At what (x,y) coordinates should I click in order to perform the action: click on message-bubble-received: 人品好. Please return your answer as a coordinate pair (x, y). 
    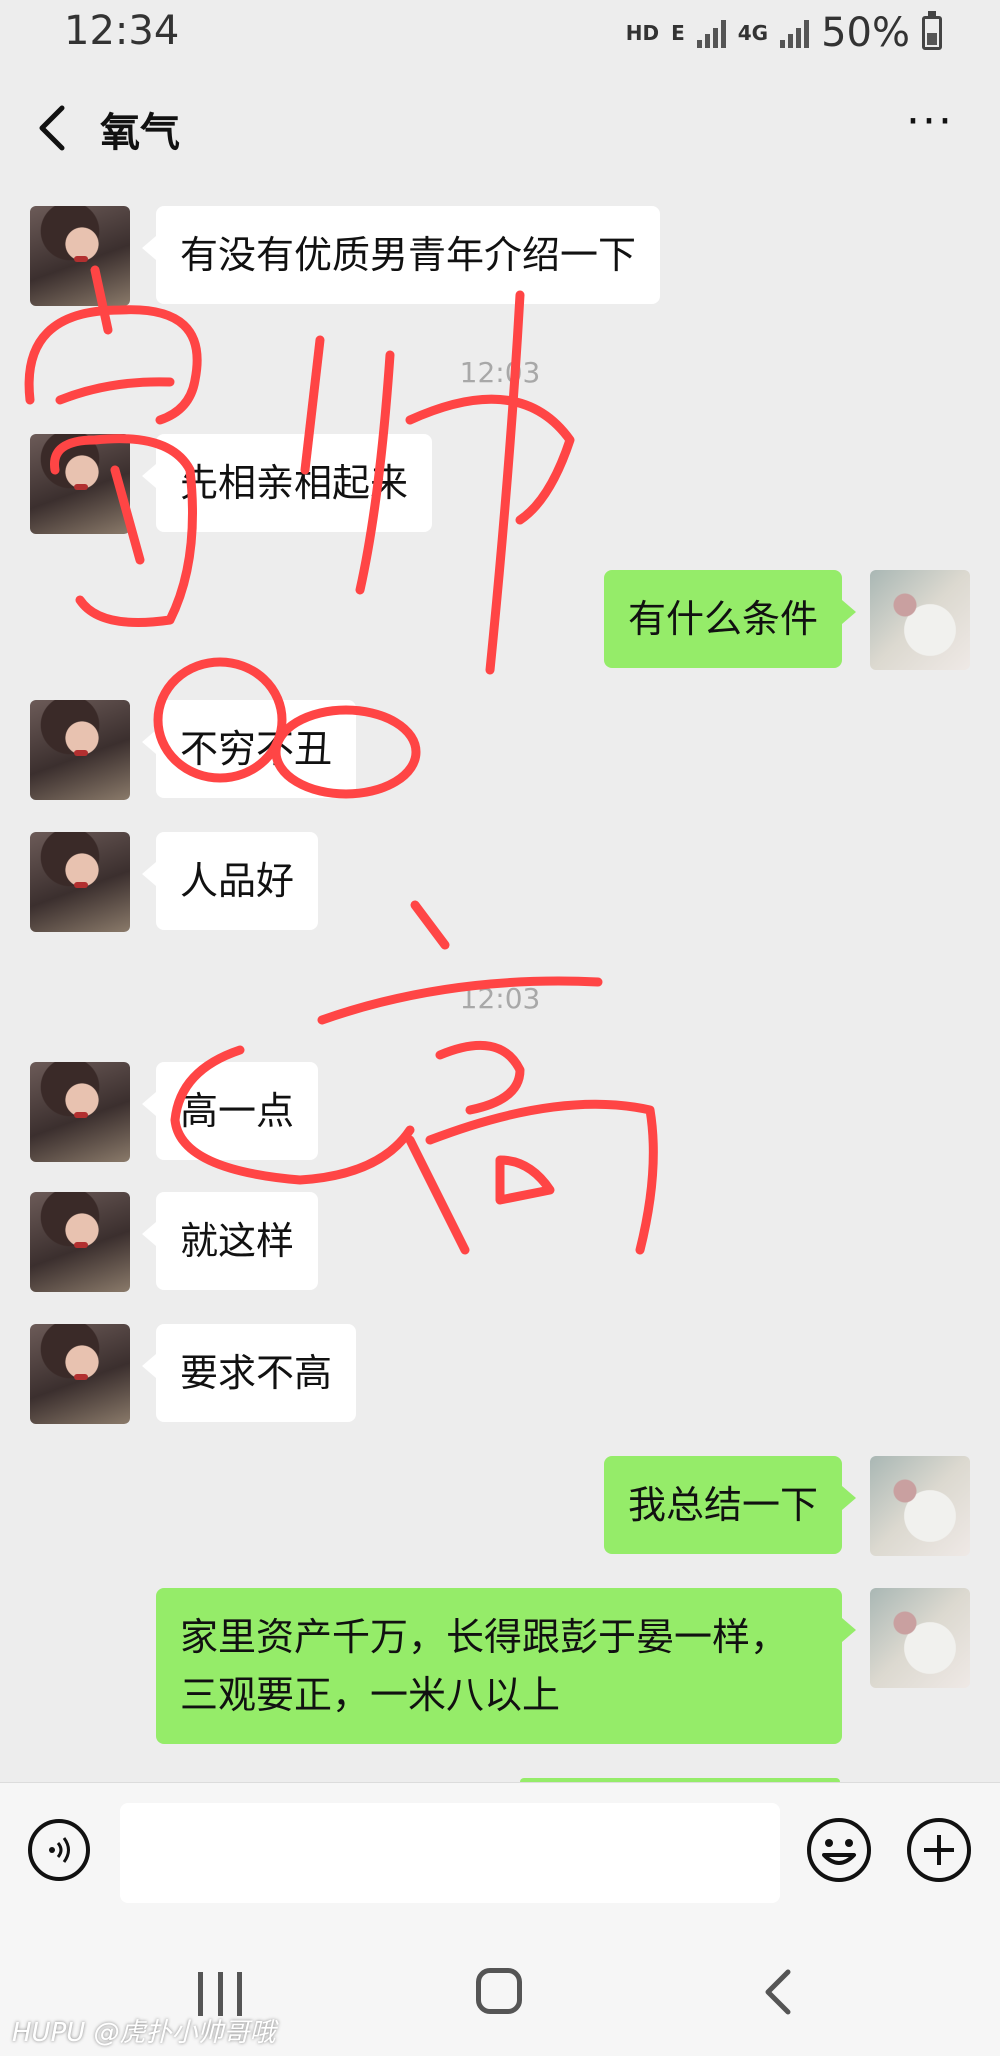
    Looking at the image, I should click on (230, 881).